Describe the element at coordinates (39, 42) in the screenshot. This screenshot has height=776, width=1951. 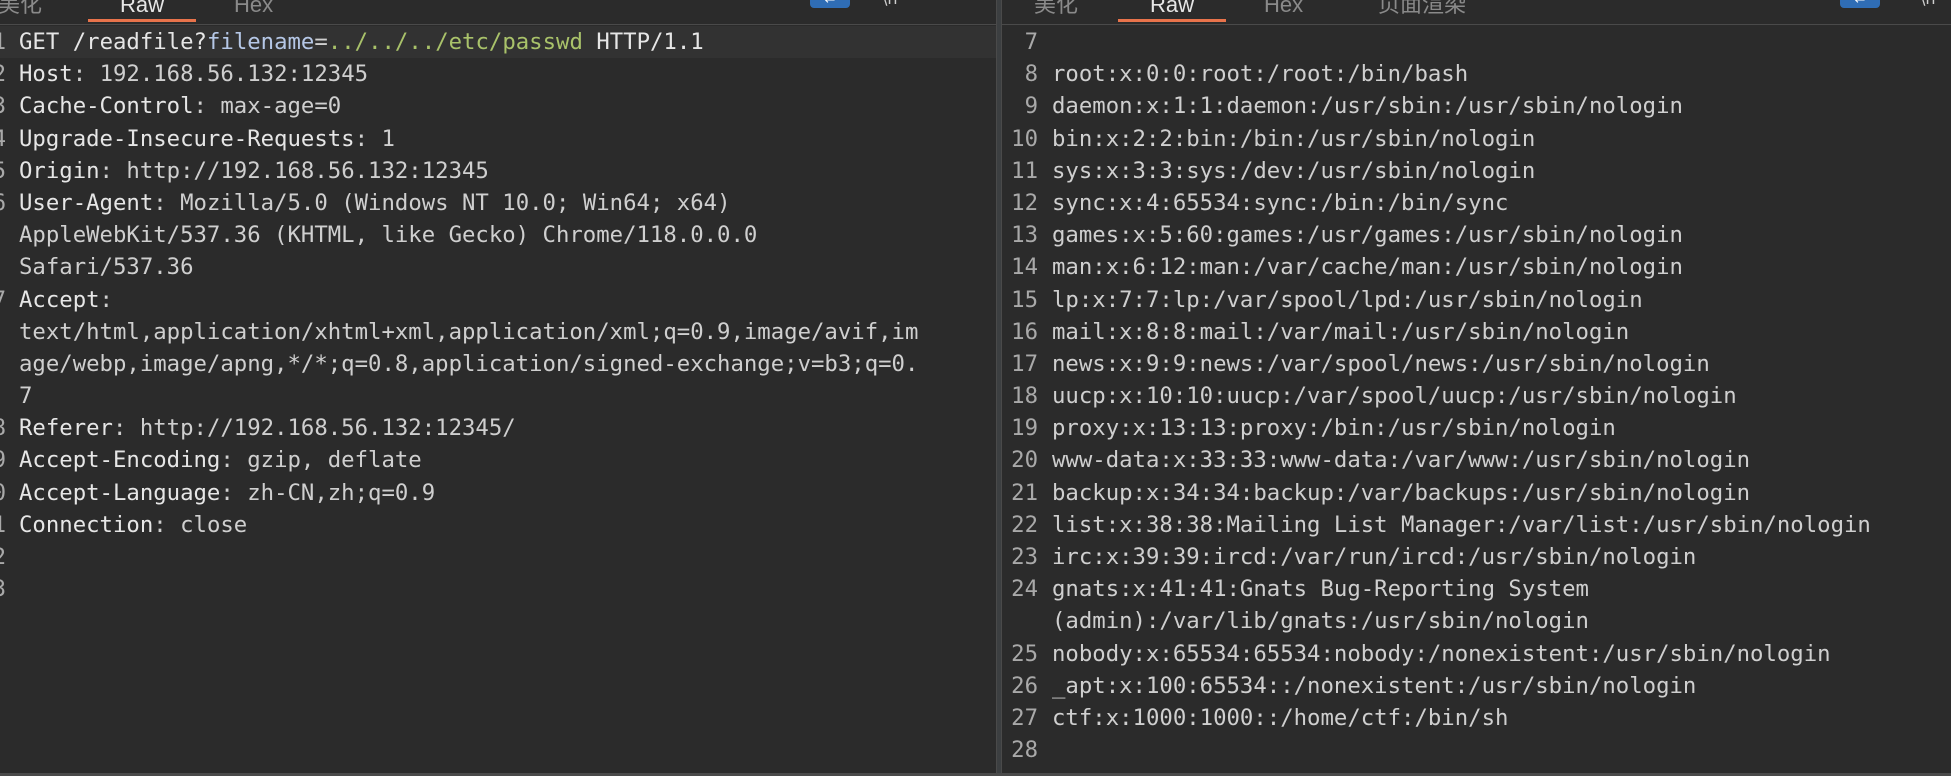
I see `request-method: GET` at that location.